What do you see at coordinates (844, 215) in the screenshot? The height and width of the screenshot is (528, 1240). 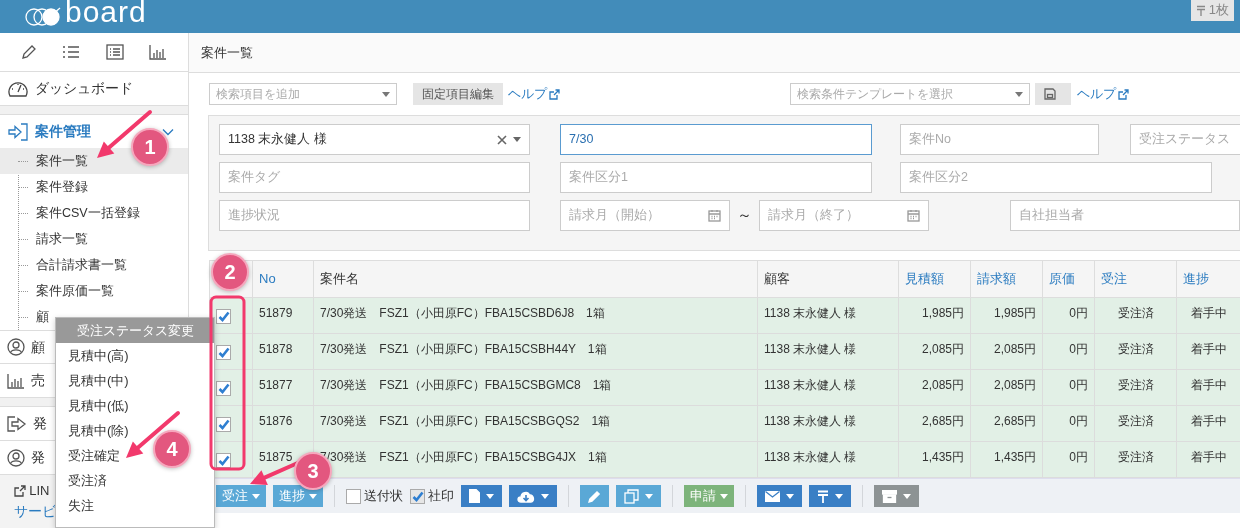 I see `date-field: 請求月（終了）` at bounding box center [844, 215].